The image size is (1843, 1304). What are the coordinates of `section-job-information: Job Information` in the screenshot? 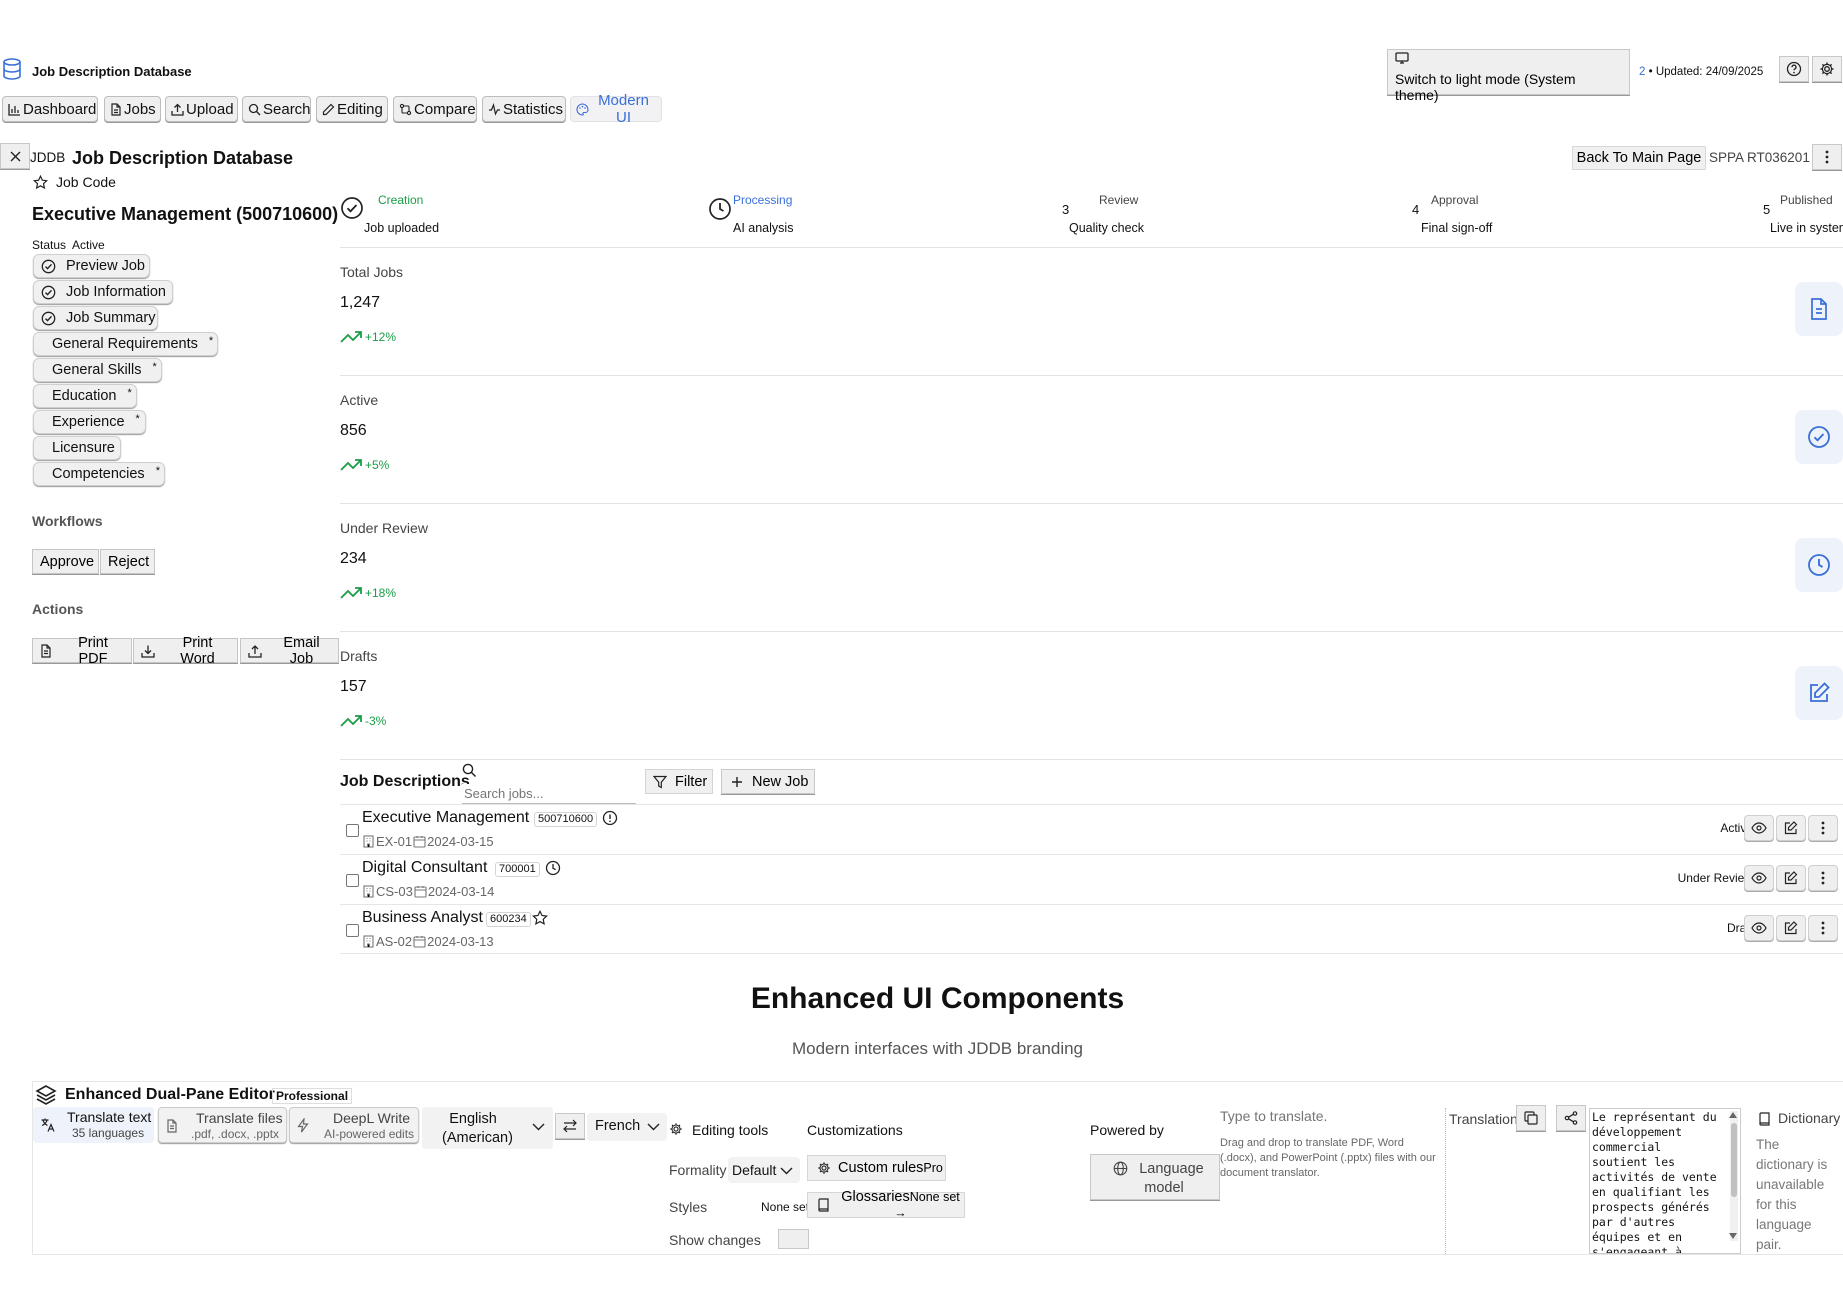 It's located at (103, 292).